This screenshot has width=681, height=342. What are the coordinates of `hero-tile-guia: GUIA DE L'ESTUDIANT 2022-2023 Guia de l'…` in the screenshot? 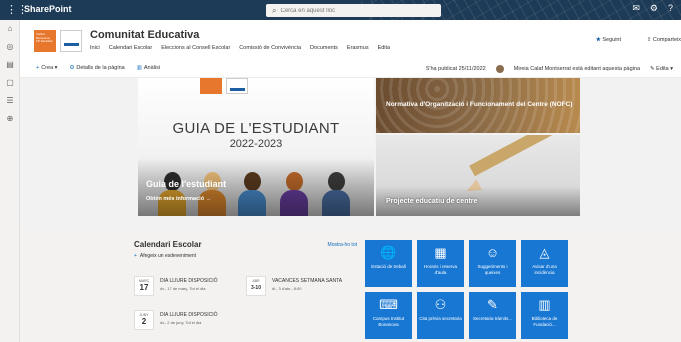 It's located at (256, 147).